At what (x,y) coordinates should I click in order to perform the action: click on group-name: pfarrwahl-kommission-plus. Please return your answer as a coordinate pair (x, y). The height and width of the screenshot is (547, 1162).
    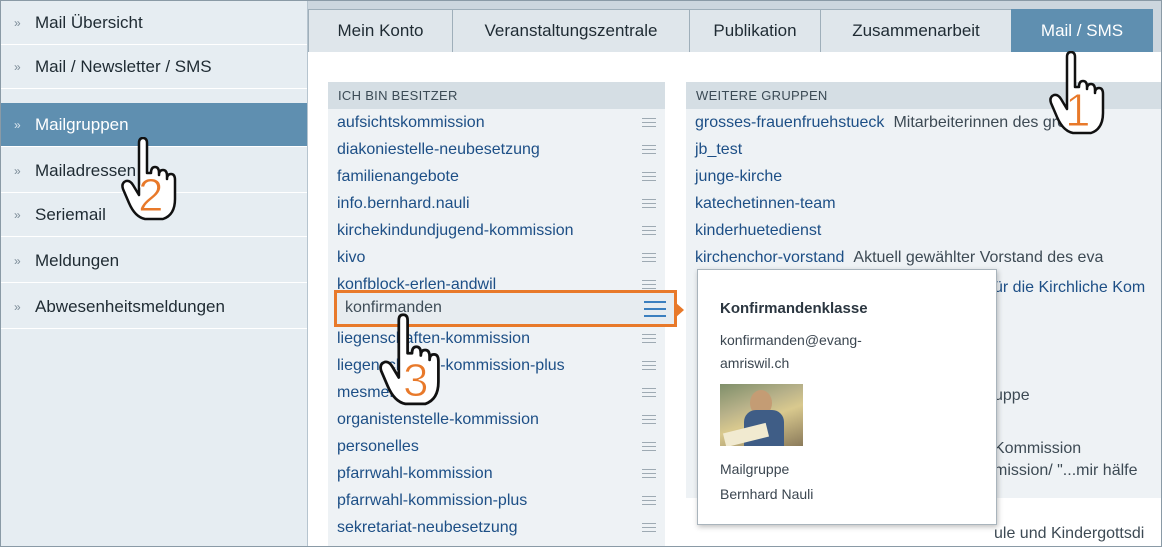
    Looking at the image, I should click on (432, 500).